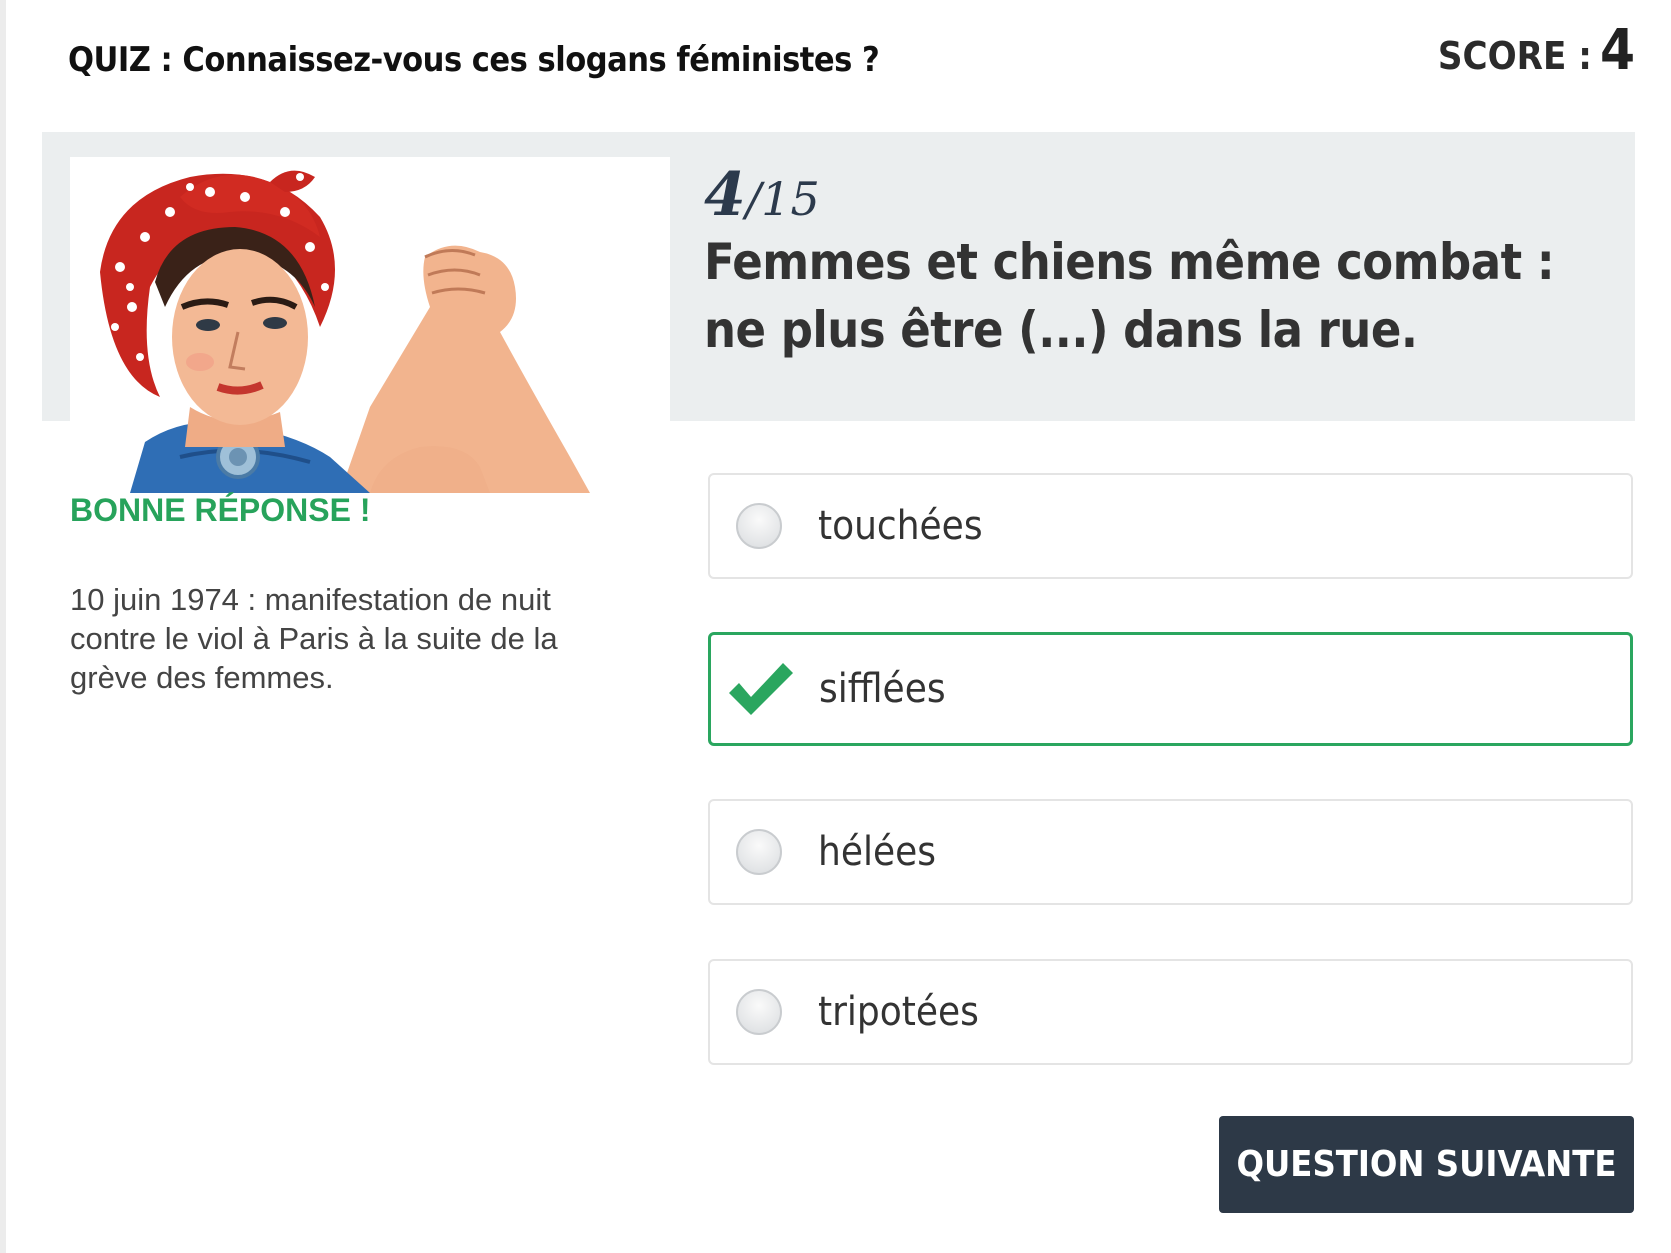 Image resolution: width=1671 pixels, height=1253 pixels. What do you see at coordinates (882, 689) in the screenshot?
I see `answer-label: sifflées` at bounding box center [882, 689].